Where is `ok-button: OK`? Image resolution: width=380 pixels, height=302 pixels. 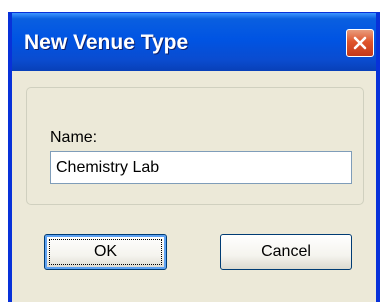 ok-button: OK is located at coordinates (105, 252).